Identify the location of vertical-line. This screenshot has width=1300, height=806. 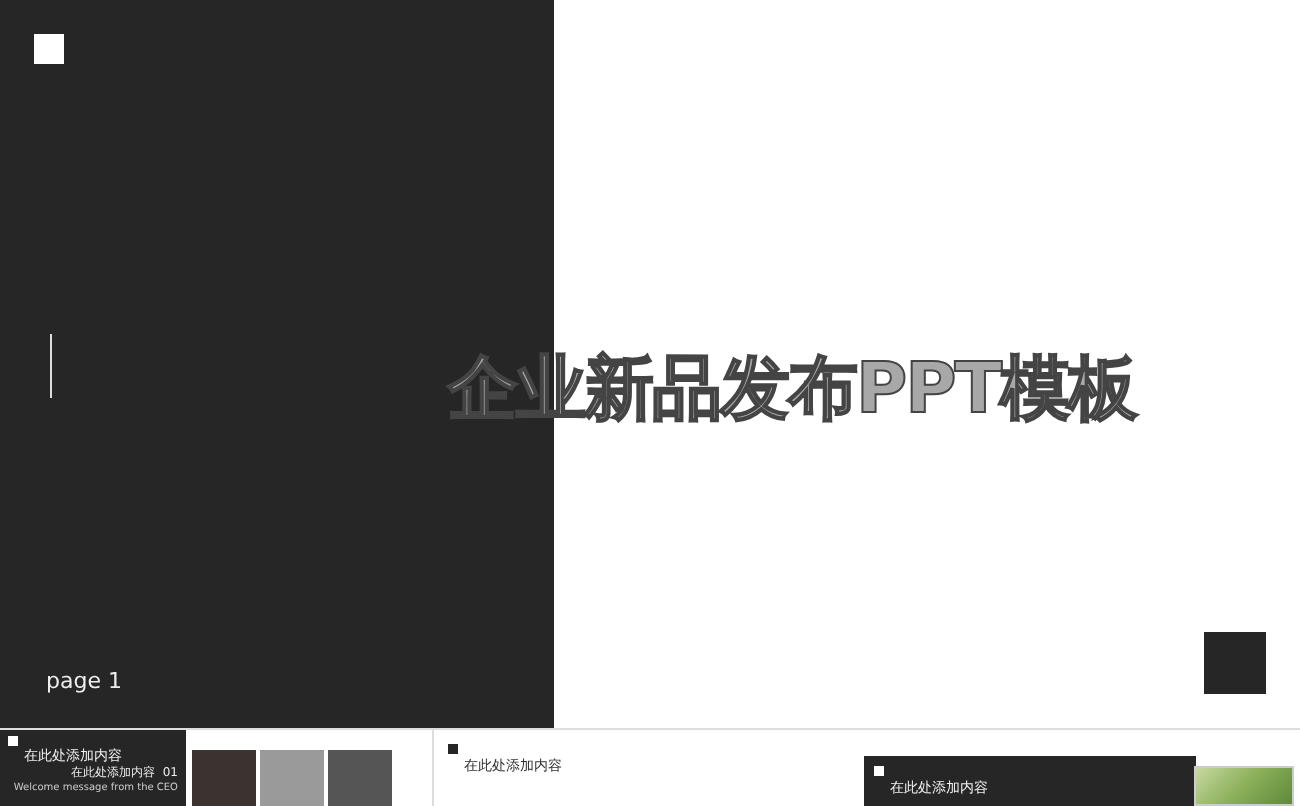
(51, 366).